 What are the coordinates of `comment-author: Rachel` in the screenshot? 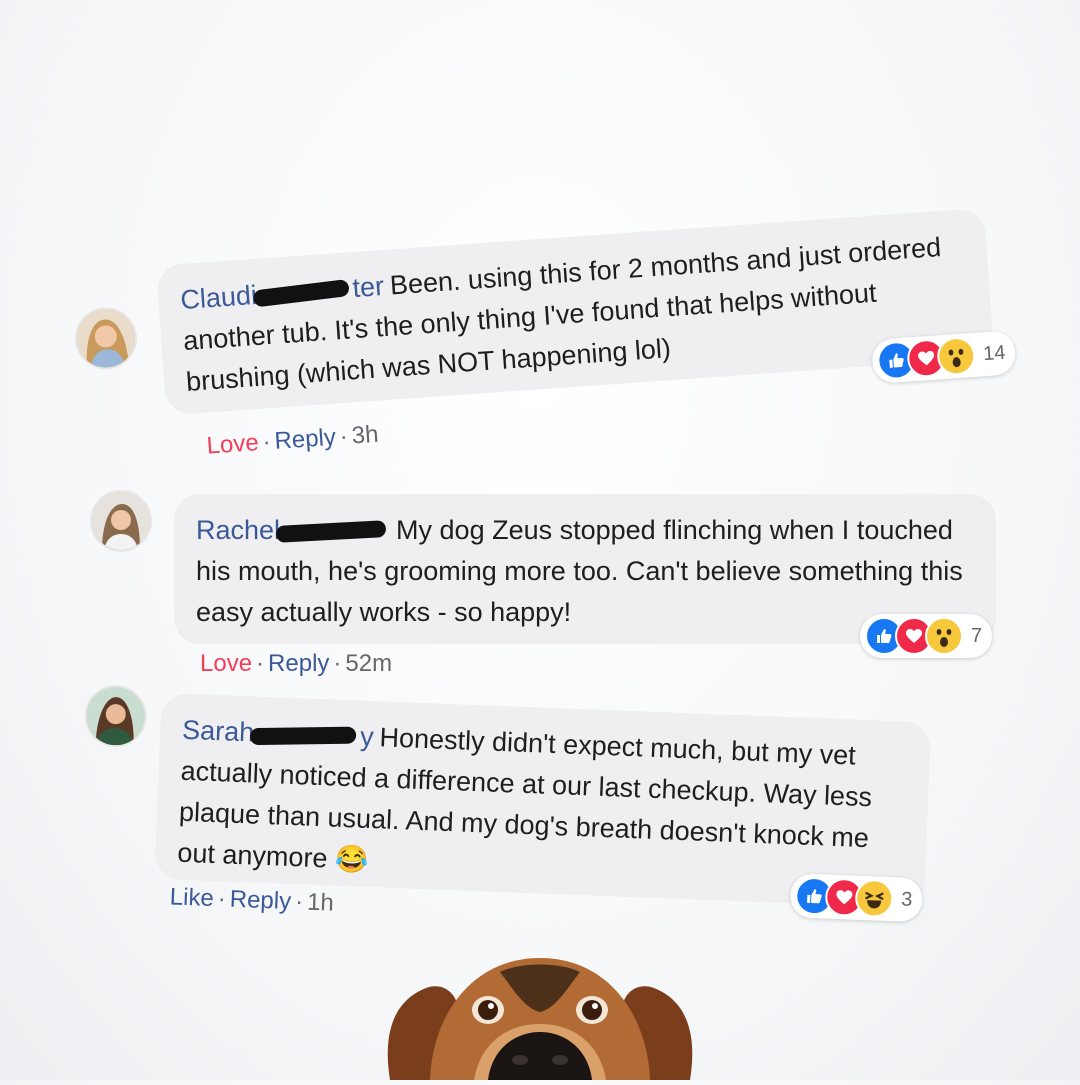 It's located at (293, 530).